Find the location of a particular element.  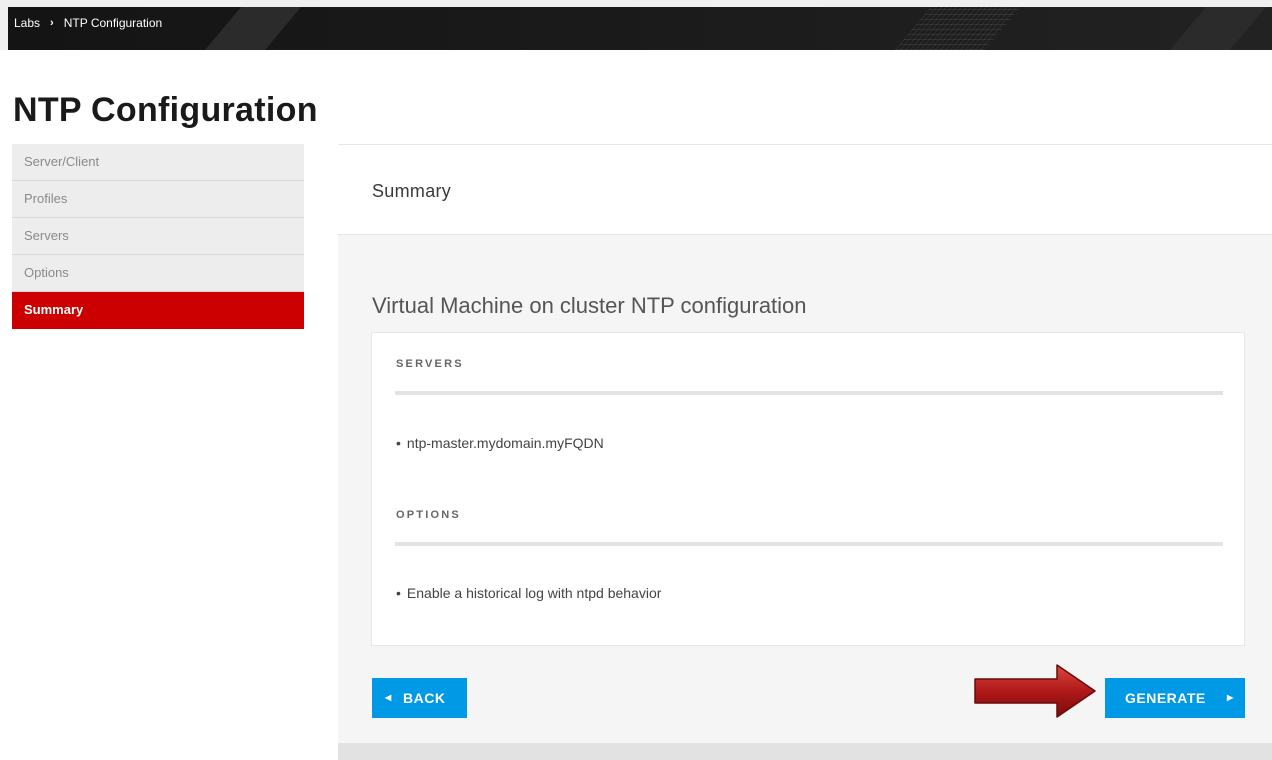

top-bar: Labs › NTP Configuration is located at coordinates (636, 25).